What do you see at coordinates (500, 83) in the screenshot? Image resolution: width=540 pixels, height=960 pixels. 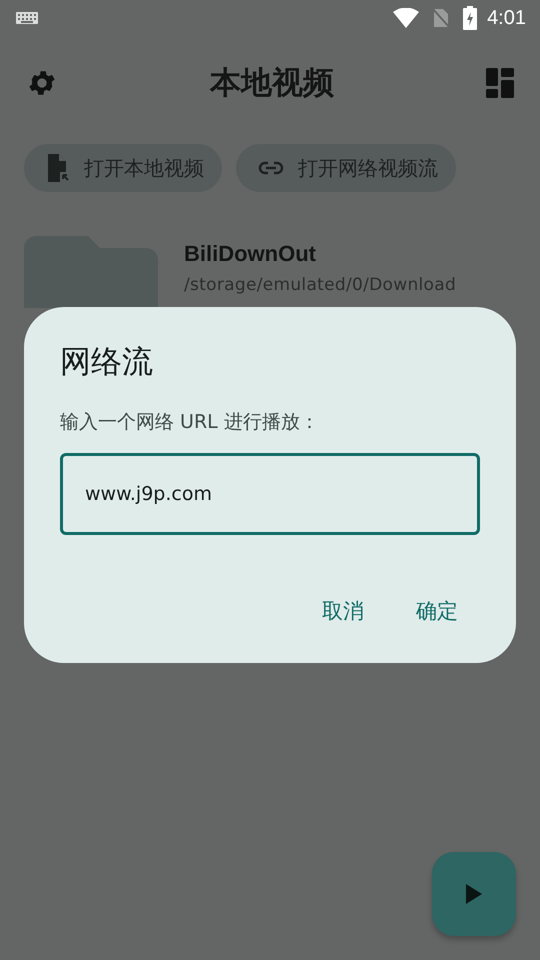 I see `dashboard-icon` at bounding box center [500, 83].